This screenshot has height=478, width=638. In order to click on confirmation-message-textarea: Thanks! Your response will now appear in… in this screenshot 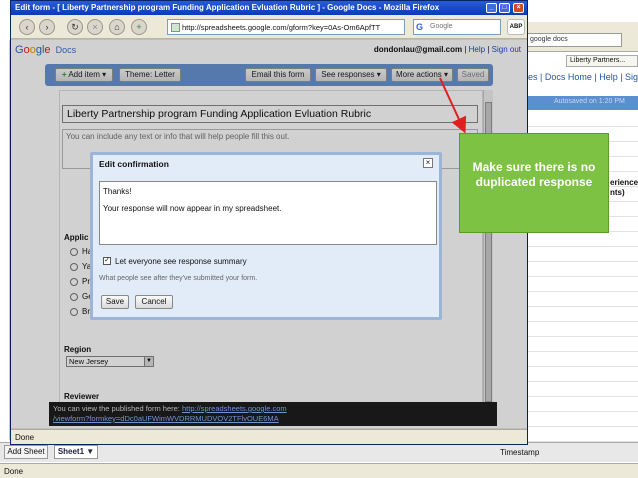, I will do `click(268, 213)`.